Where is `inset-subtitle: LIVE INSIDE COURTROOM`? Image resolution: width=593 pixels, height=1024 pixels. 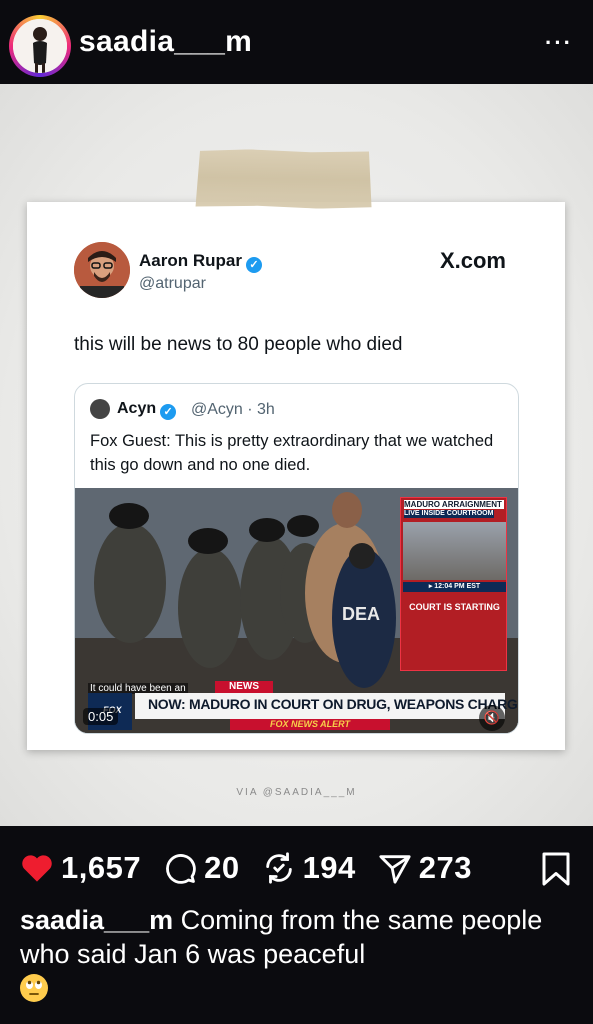
inset-subtitle: LIVE INSIDE COURTROOM is located at coordinates (449, 514).